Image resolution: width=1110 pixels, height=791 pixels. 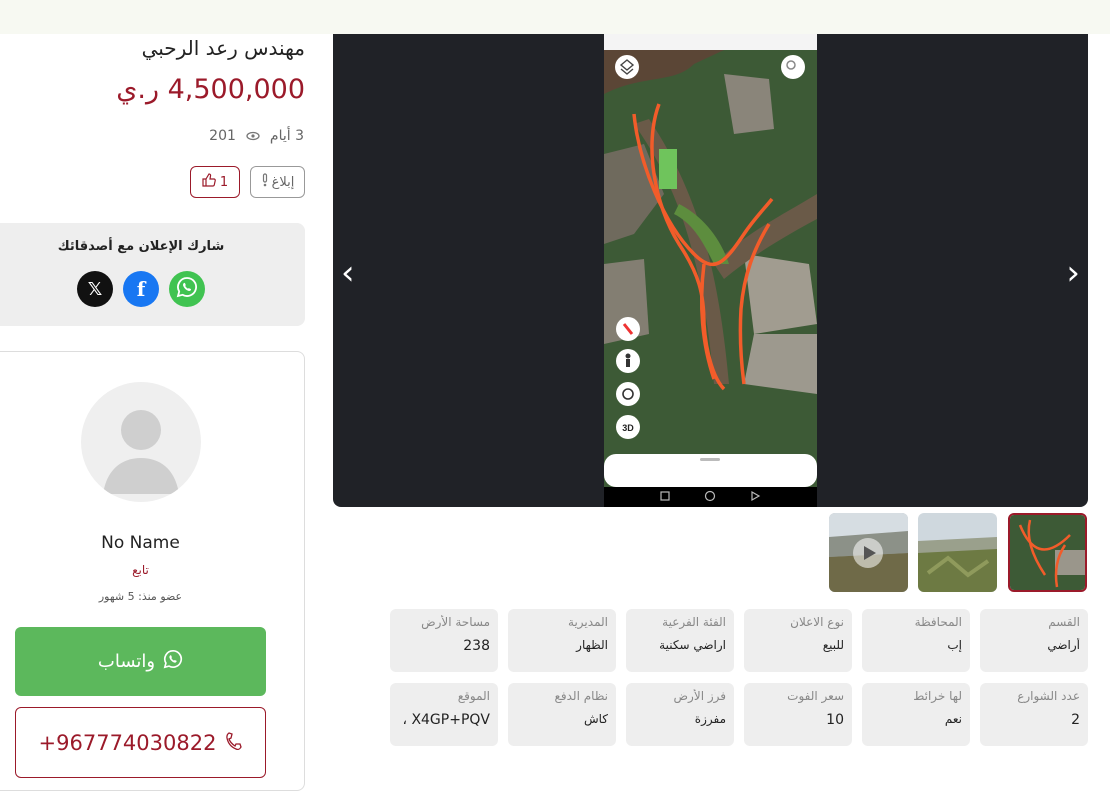 I want to click on report-button: إبلاغ, so click(x=277, y=182).